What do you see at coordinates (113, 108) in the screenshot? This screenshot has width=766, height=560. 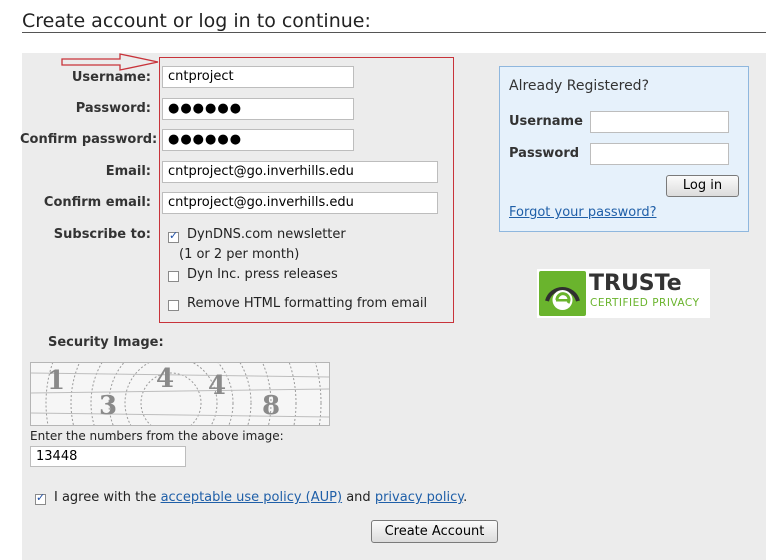 I see `password-label: Password:` at bounding box center [113, 108].